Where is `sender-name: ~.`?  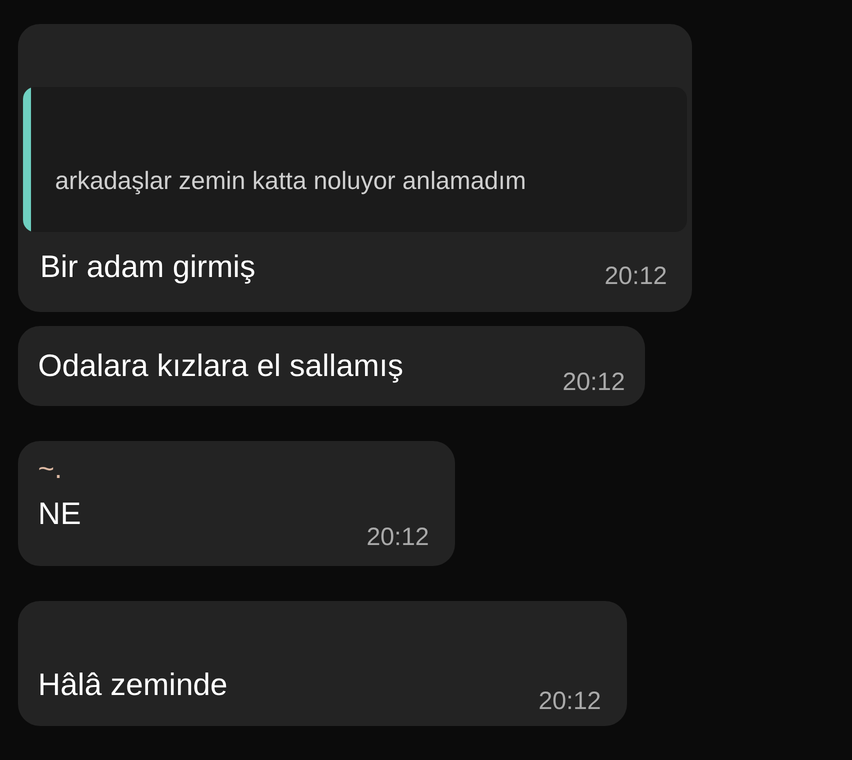 sender-name: ~. is located at coordinates (50, 469).